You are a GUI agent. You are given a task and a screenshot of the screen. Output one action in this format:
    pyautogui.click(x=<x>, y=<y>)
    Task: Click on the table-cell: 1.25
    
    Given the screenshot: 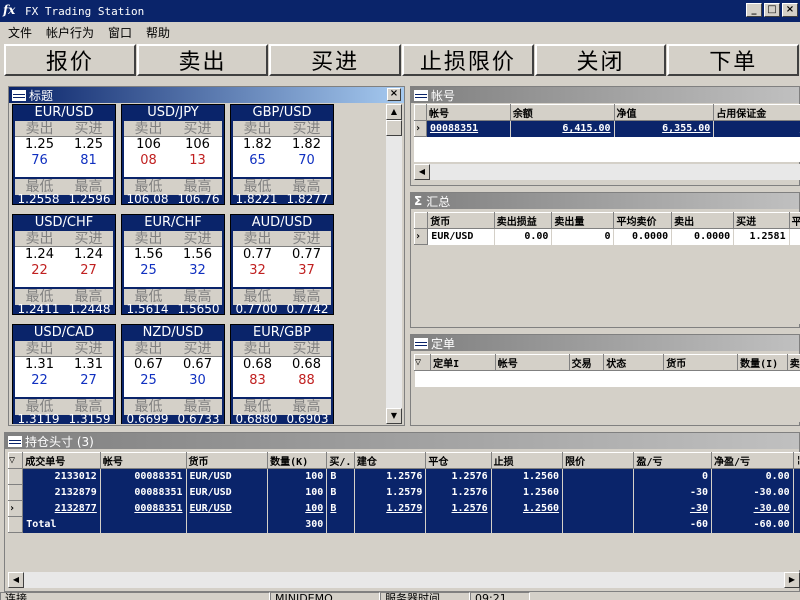 What is the action you would take?
    pyautogui.click(x=794, y=236)
    